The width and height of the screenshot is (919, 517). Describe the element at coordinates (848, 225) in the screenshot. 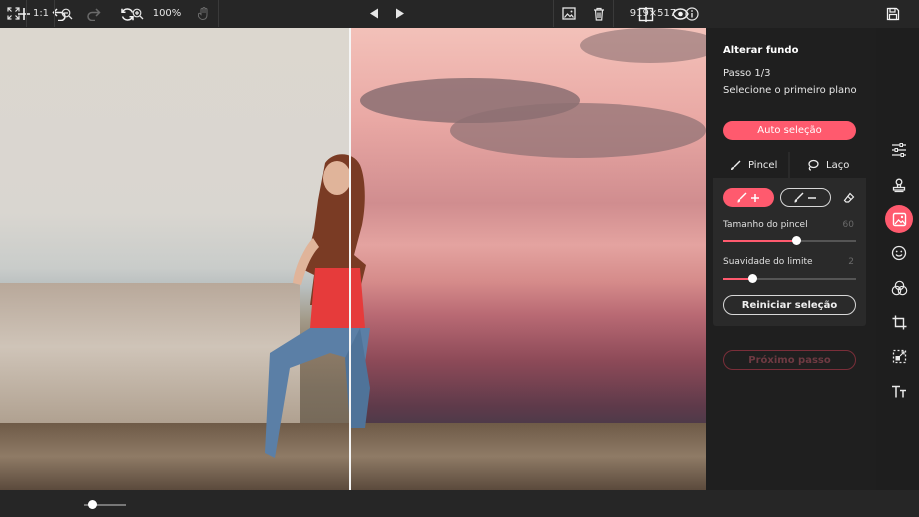

I see `brush-size-value: 60` at that location.